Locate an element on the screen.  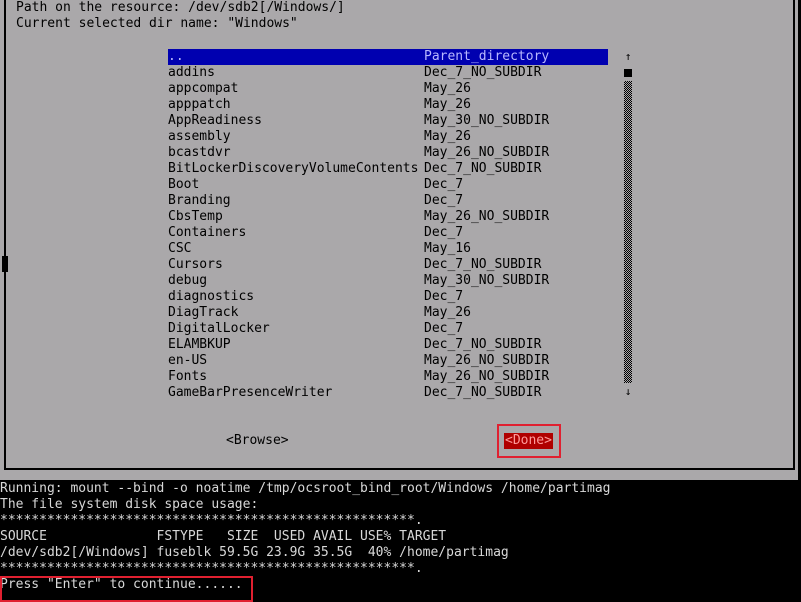
list-item: Branding Dec_7 is located at coordinates (388, 201).